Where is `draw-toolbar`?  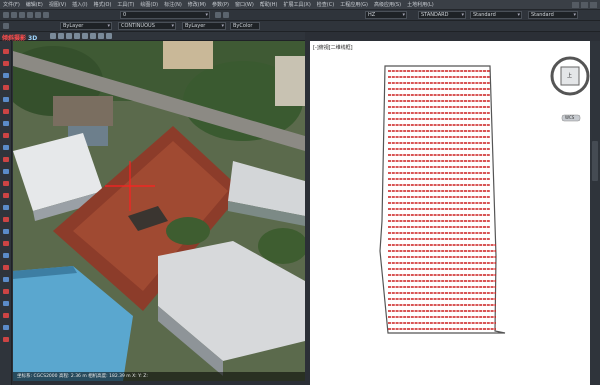
draw-toolbar is located at coordinates (6, 213).